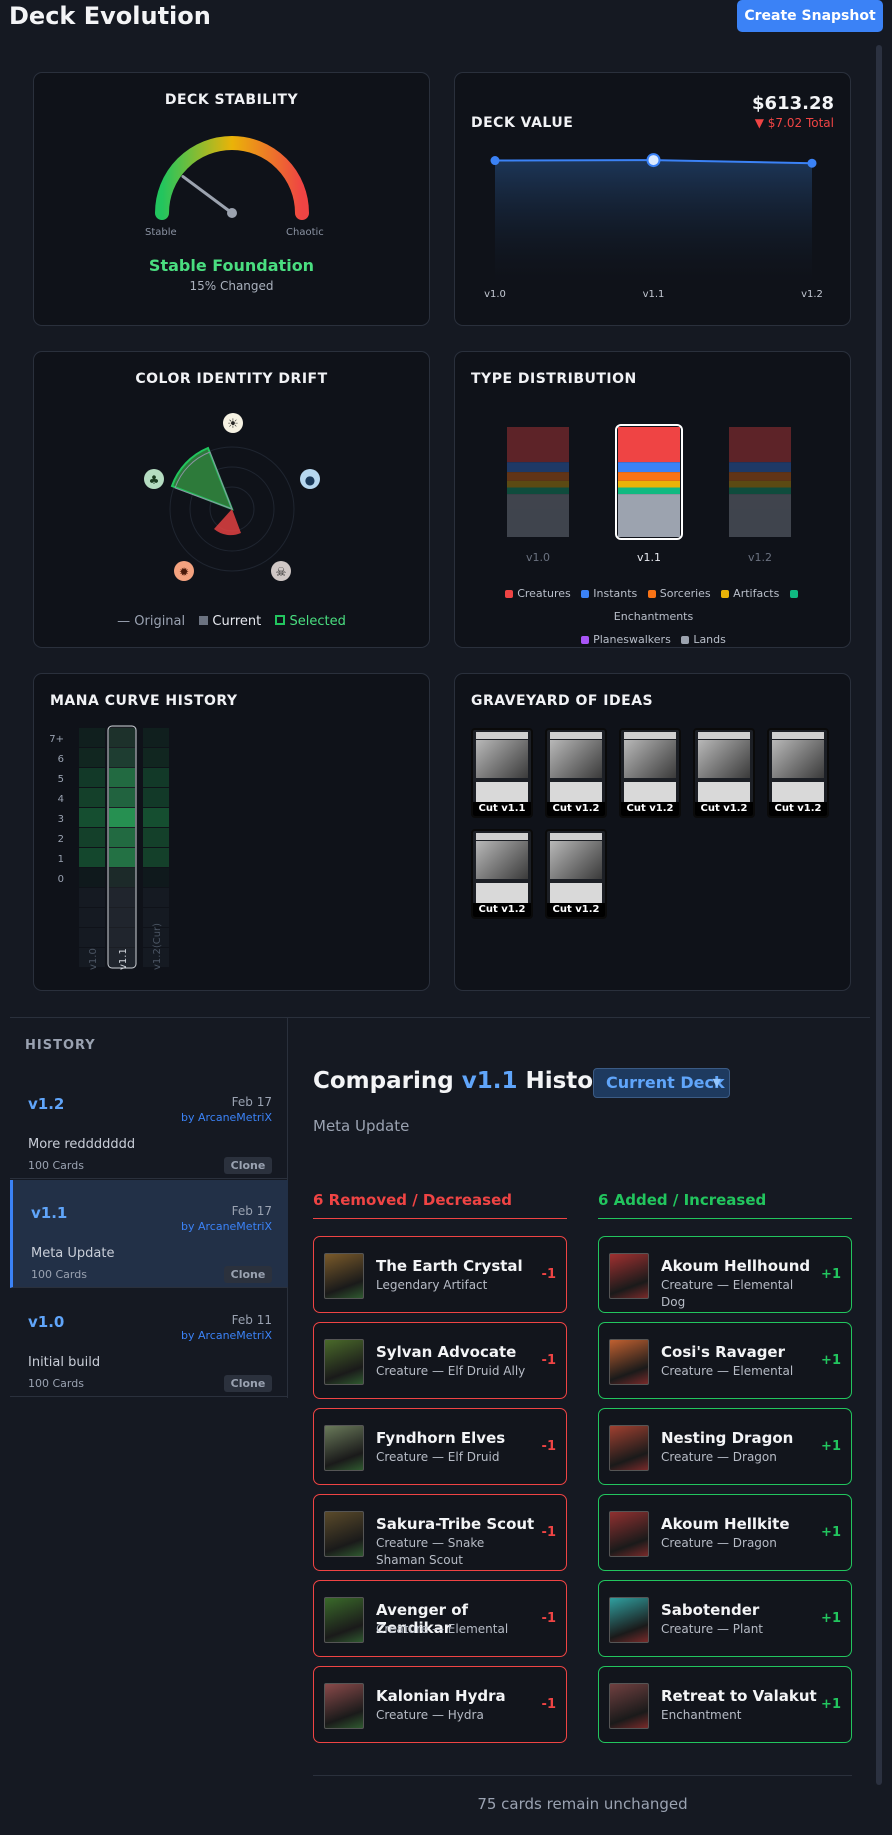 The image size is (892, 1835). What do you see at coordinates (554, 379) in the screenshot?
I see `panel-title: TYPE DISTRIBUTION` at bounding box center [554, 379].